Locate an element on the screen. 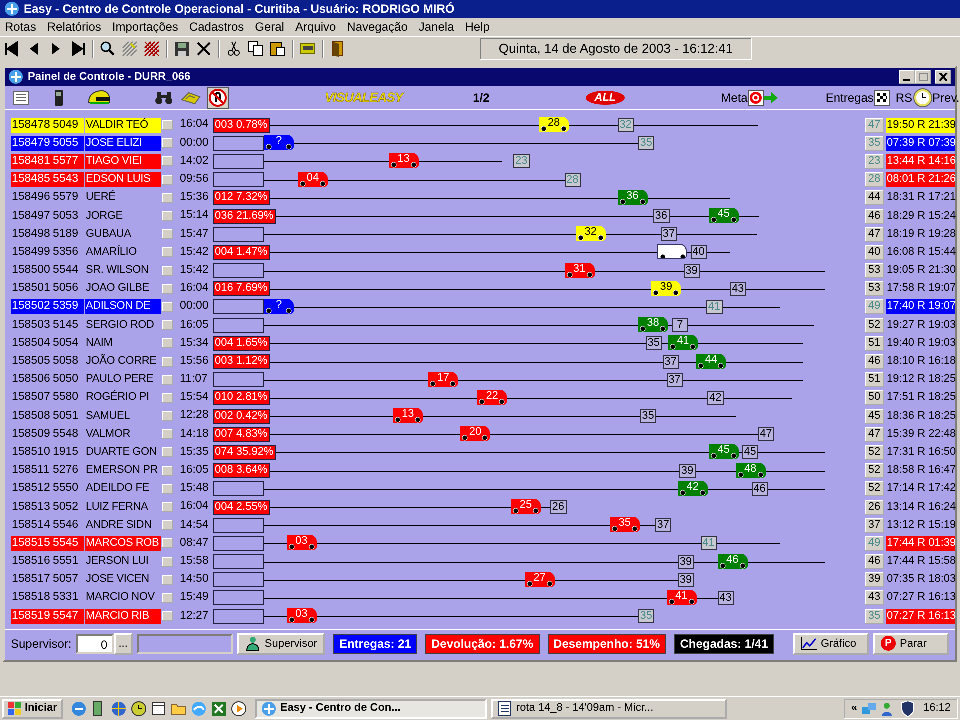  paste-icon is located at coordinates (278, 48).